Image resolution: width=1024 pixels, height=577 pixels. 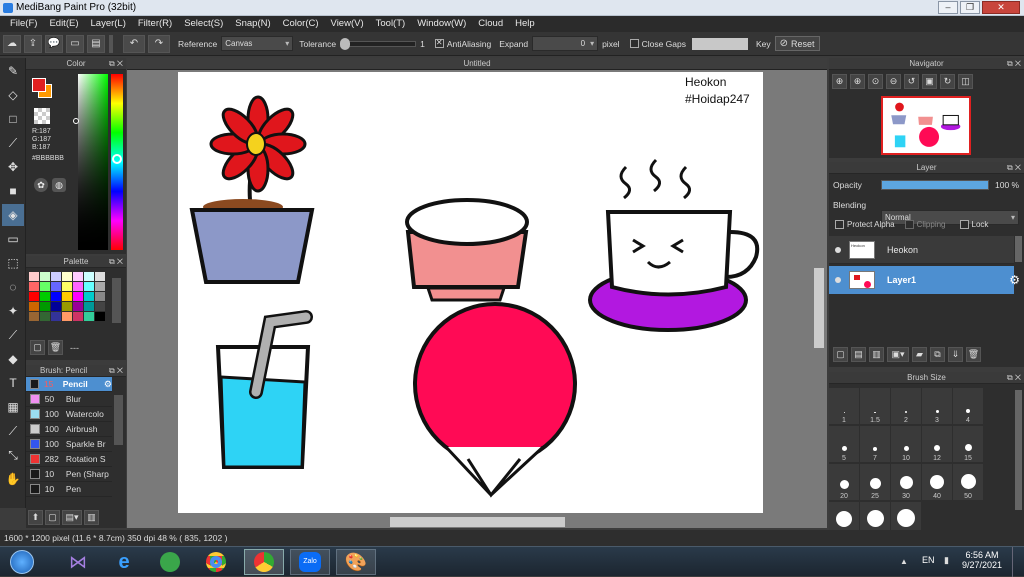 What do you see at coordinates (634, 43) in the screenshot?
I see `close-gaps-checkbox` at bounding box center [634, 43].